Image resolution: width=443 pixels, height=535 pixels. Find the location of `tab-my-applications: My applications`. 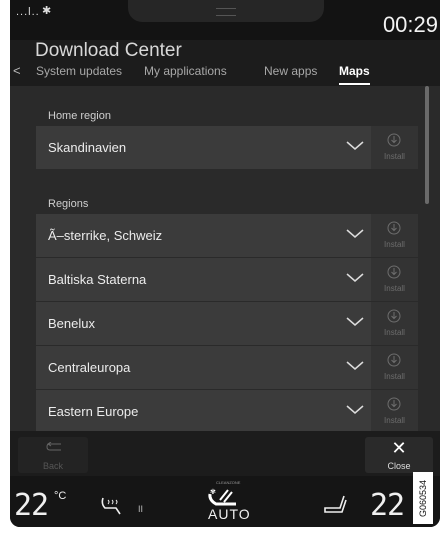

tab-my-applications: My applications is located at coordinates (185, 71).